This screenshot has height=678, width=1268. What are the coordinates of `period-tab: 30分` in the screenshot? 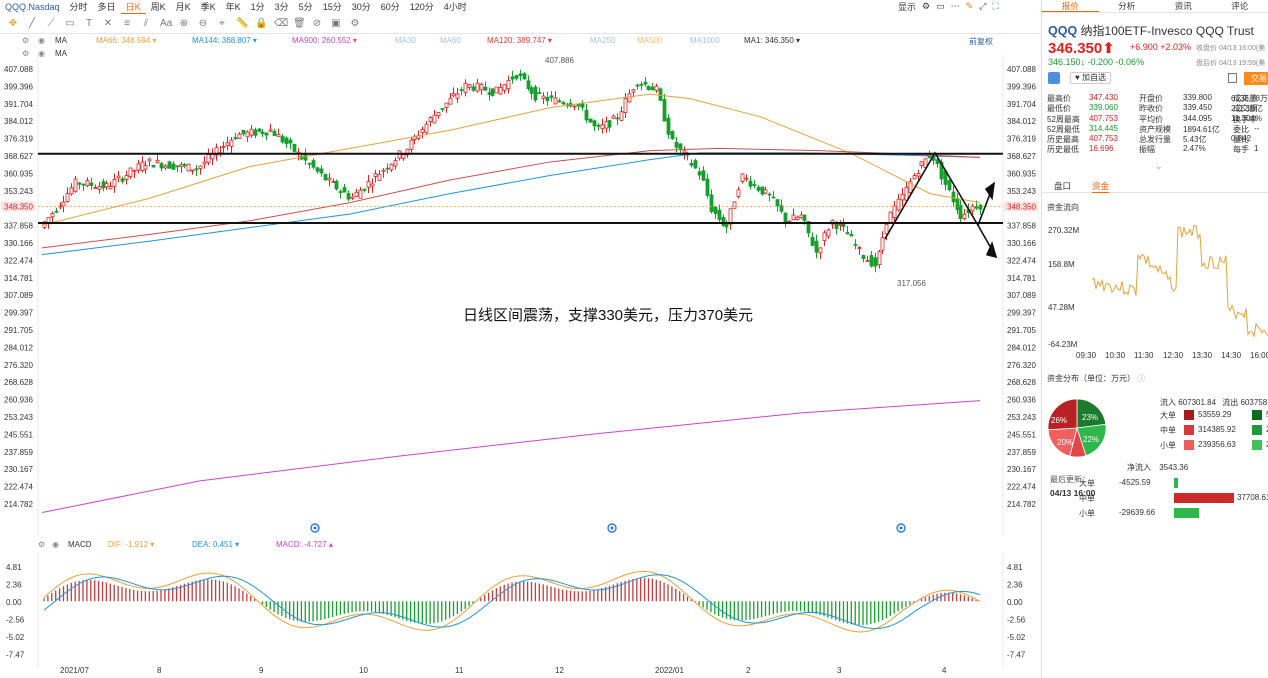 It's located at (361, 6).